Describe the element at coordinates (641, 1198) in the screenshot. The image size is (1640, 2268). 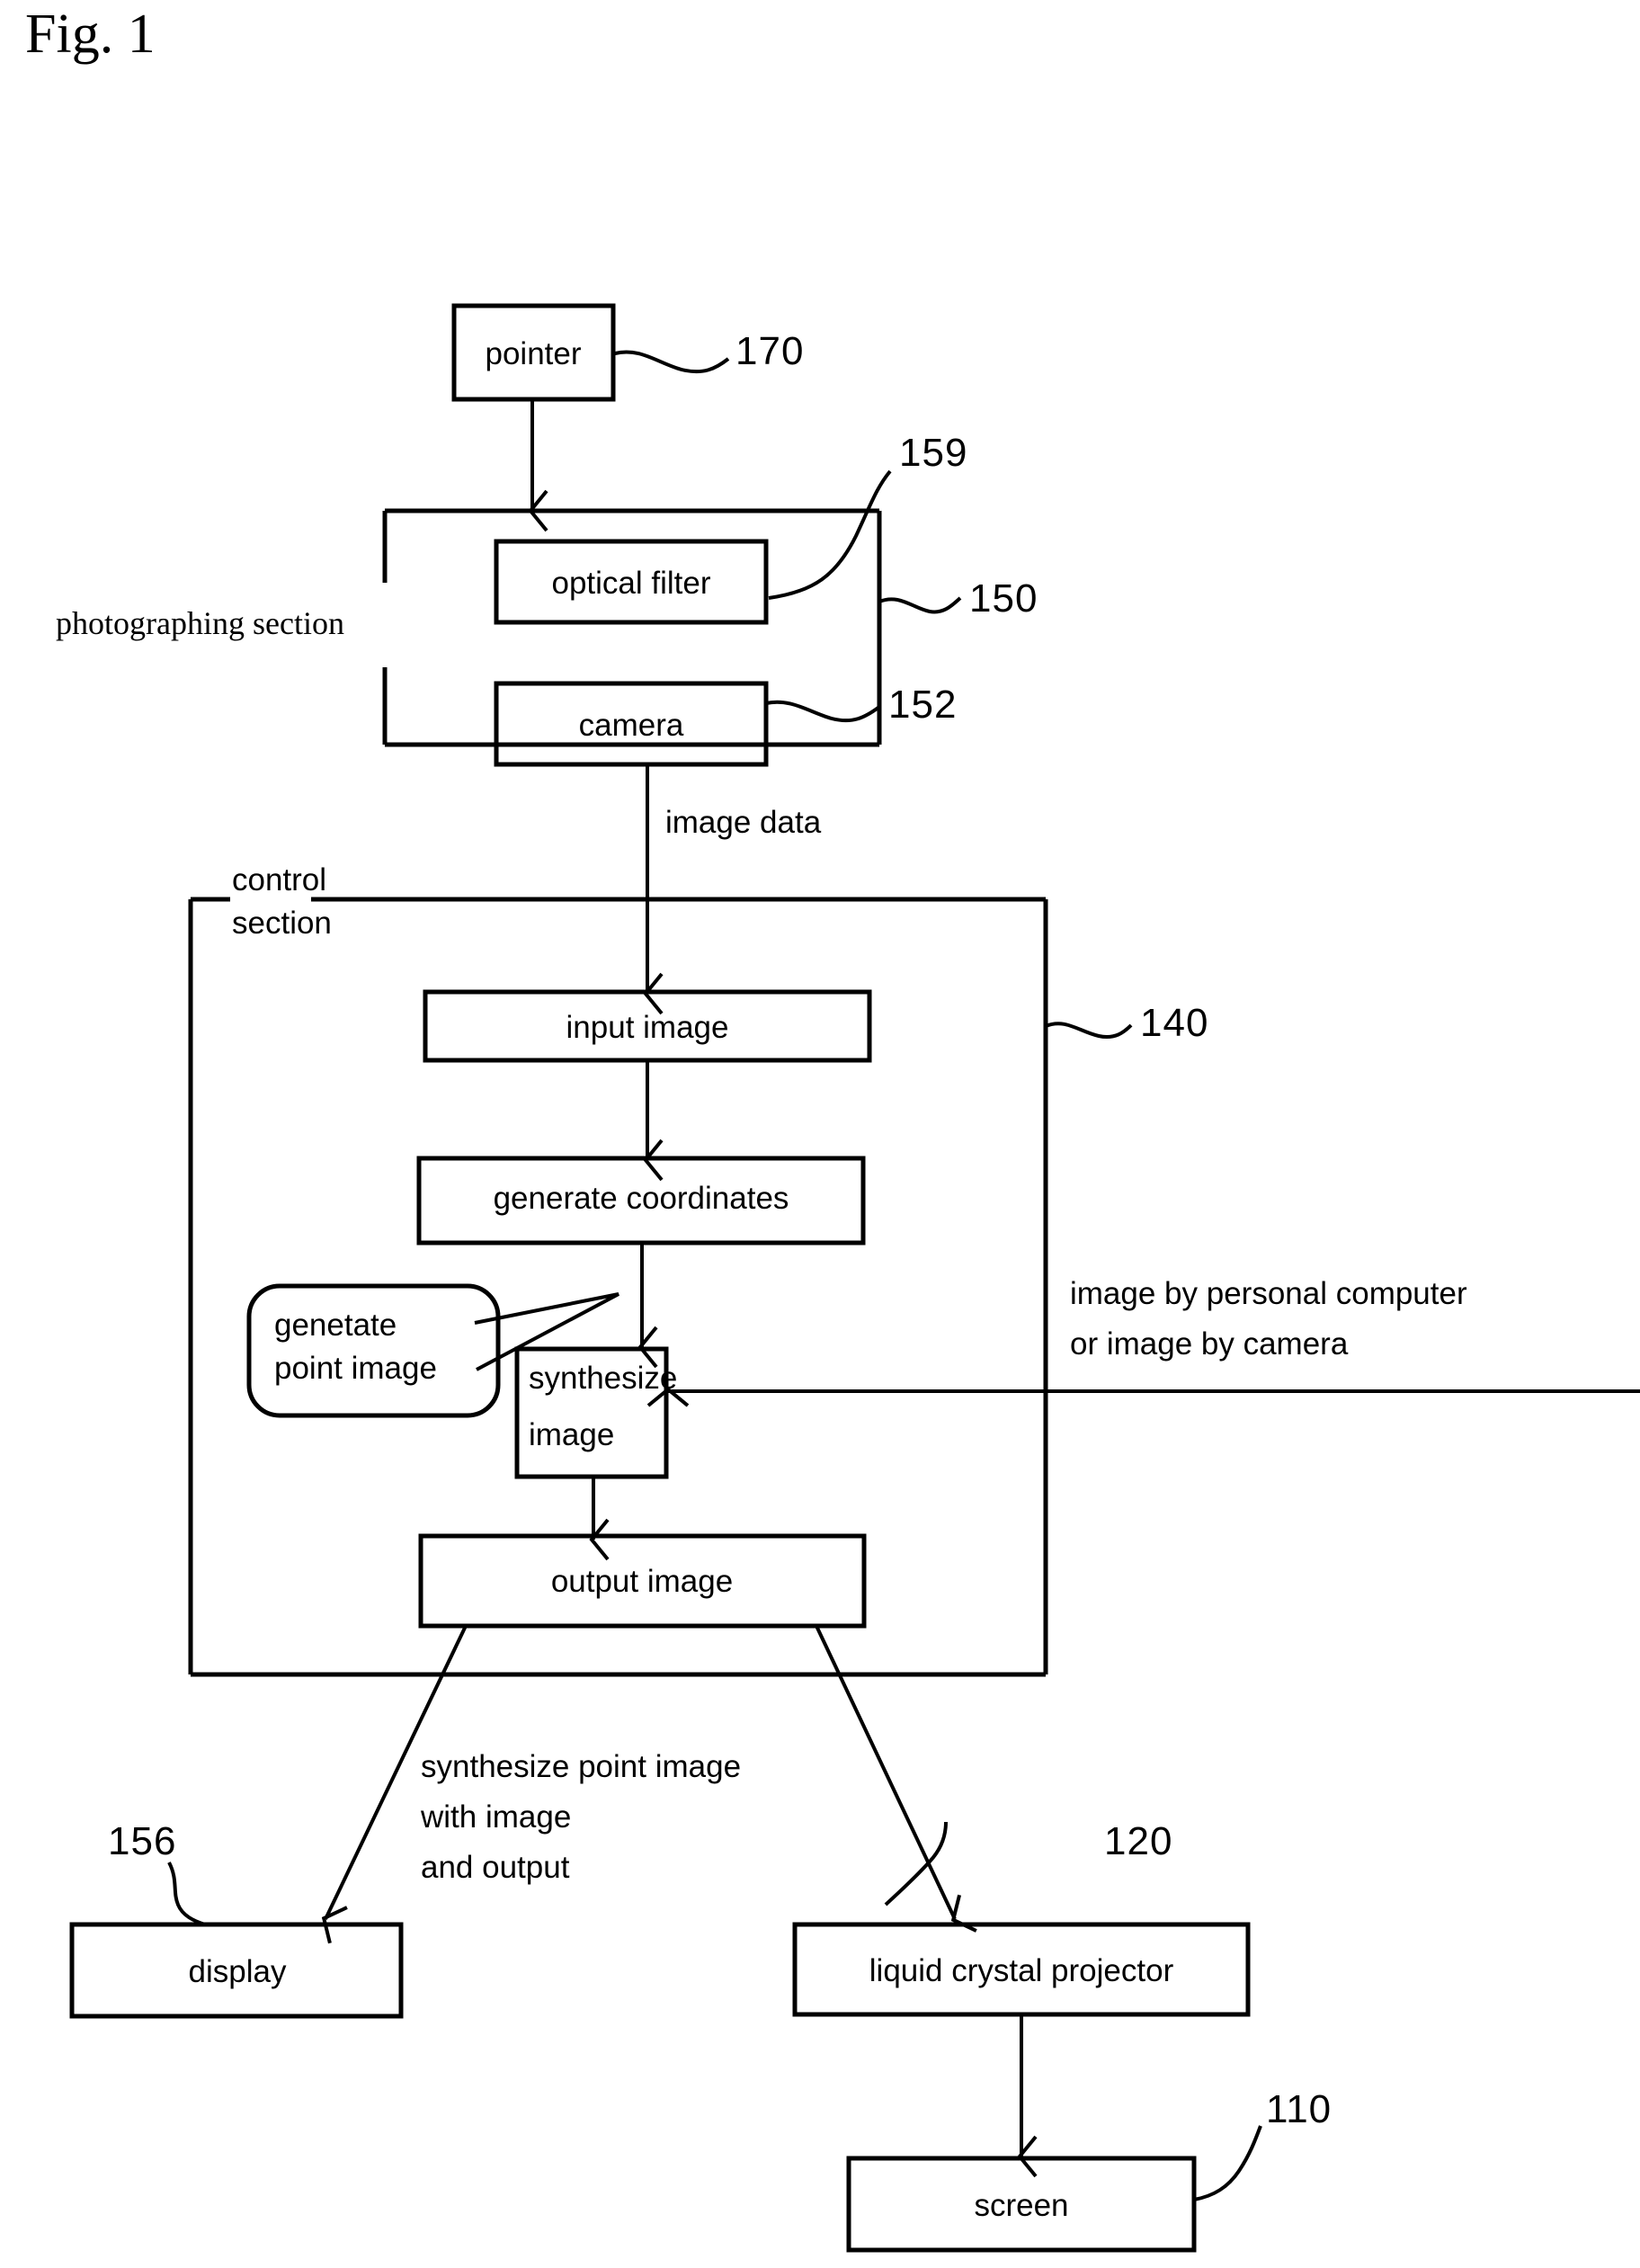
I see `generate-coordinates-box-label: generate coordinates` at that location.